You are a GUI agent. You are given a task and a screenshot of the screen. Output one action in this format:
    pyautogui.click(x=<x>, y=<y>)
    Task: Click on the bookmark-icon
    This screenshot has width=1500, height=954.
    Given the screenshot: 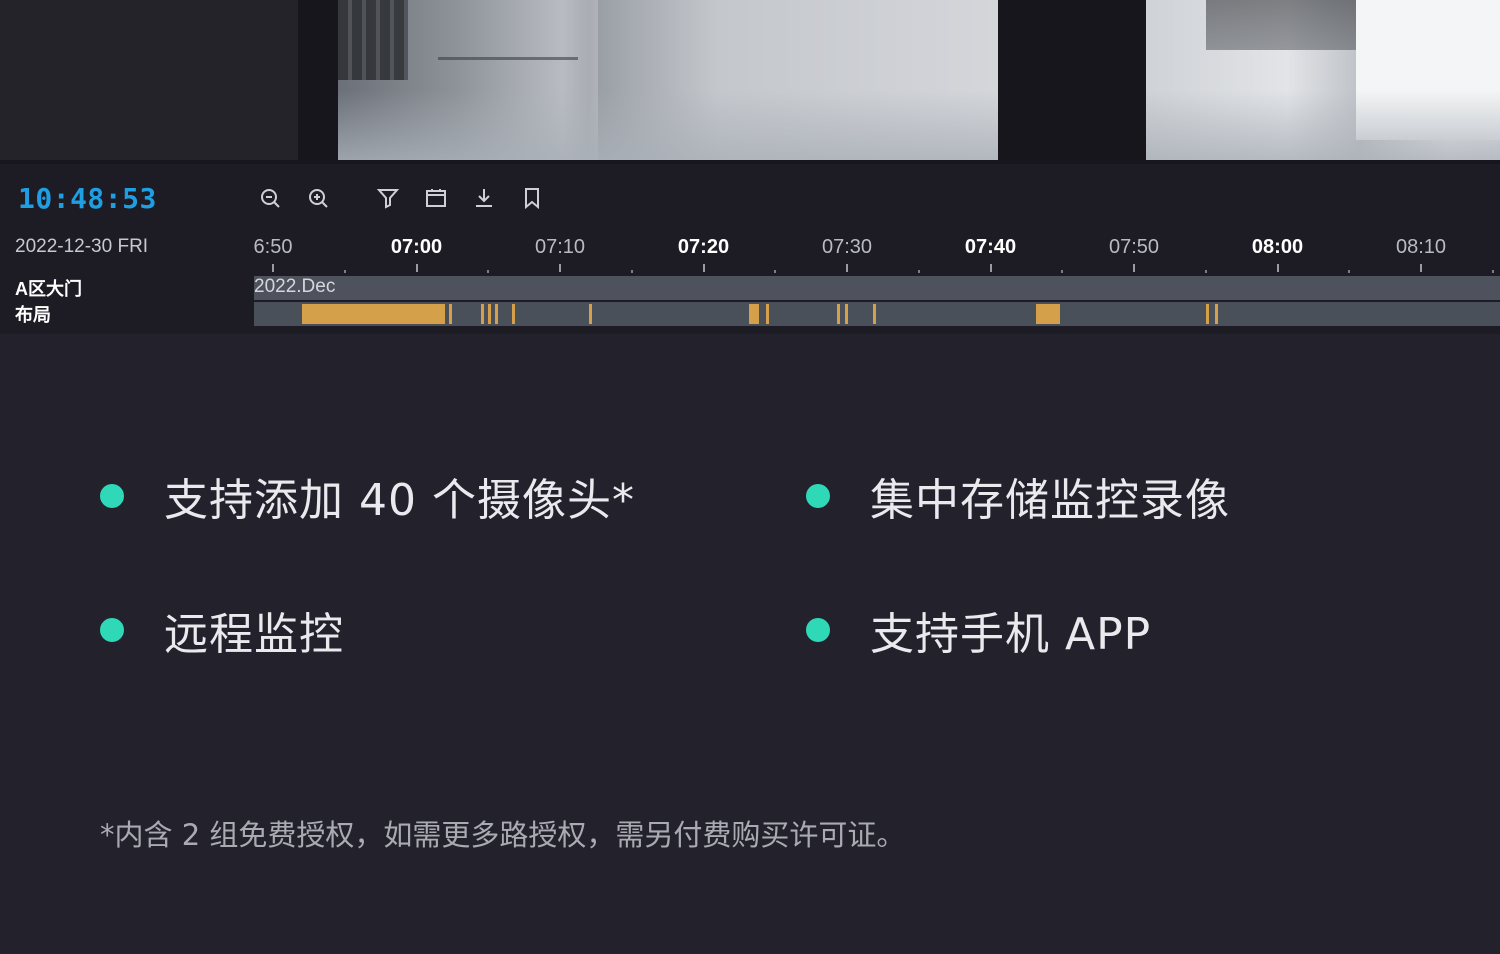 What is the action you would take?
    pyautogui.click(x=532, y=198)
    